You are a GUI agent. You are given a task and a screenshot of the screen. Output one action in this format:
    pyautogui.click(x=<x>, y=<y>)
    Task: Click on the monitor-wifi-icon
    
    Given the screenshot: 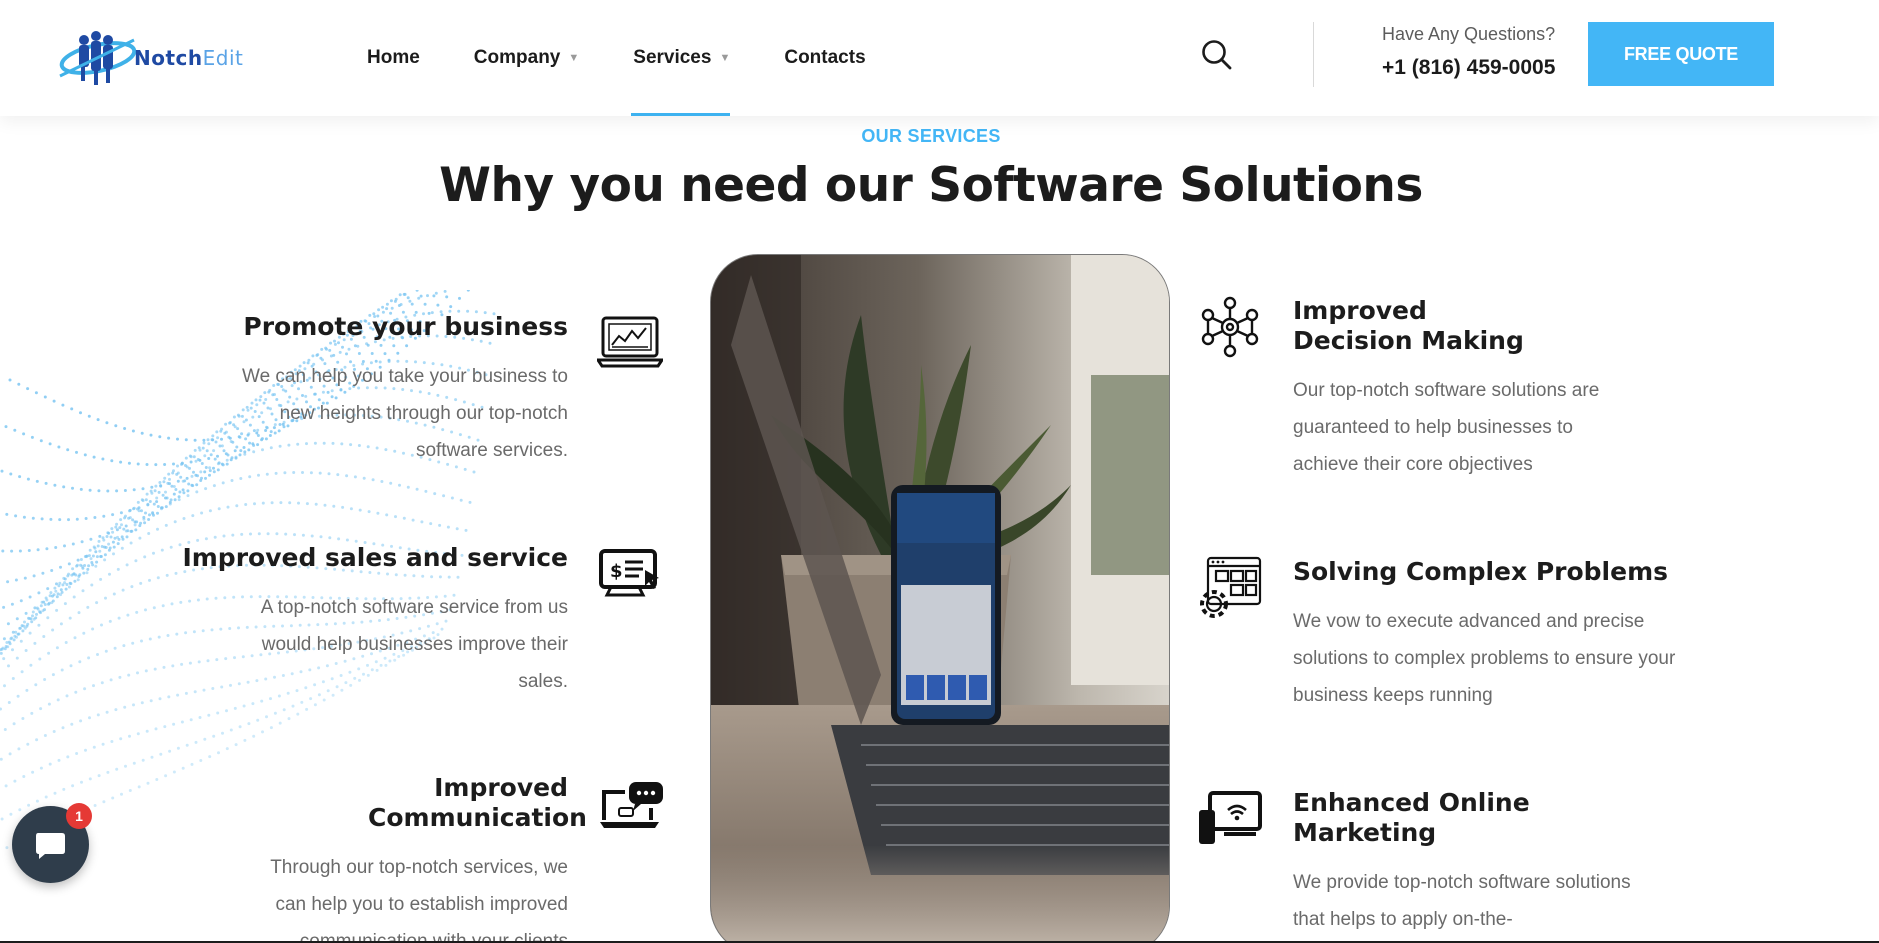 What is the action you would take?
    pyautogui.click(x=1231, y=820)
    